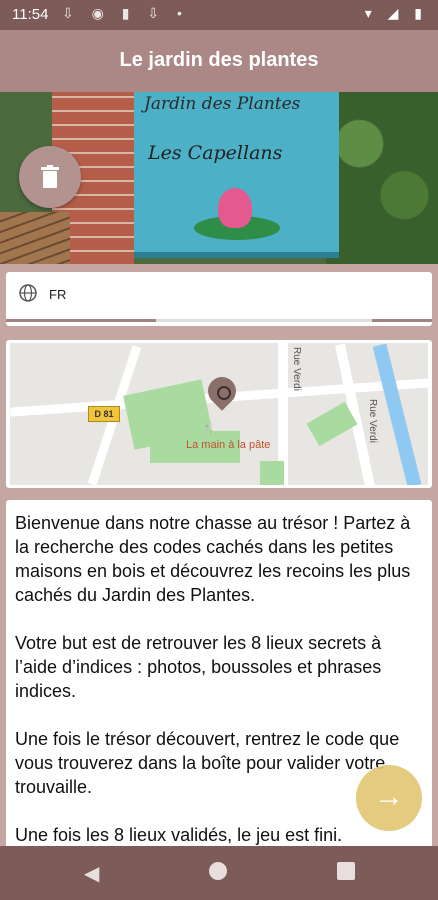  I want to click on sign-text-line1: Jardin des Plantes, so click(222, 104).